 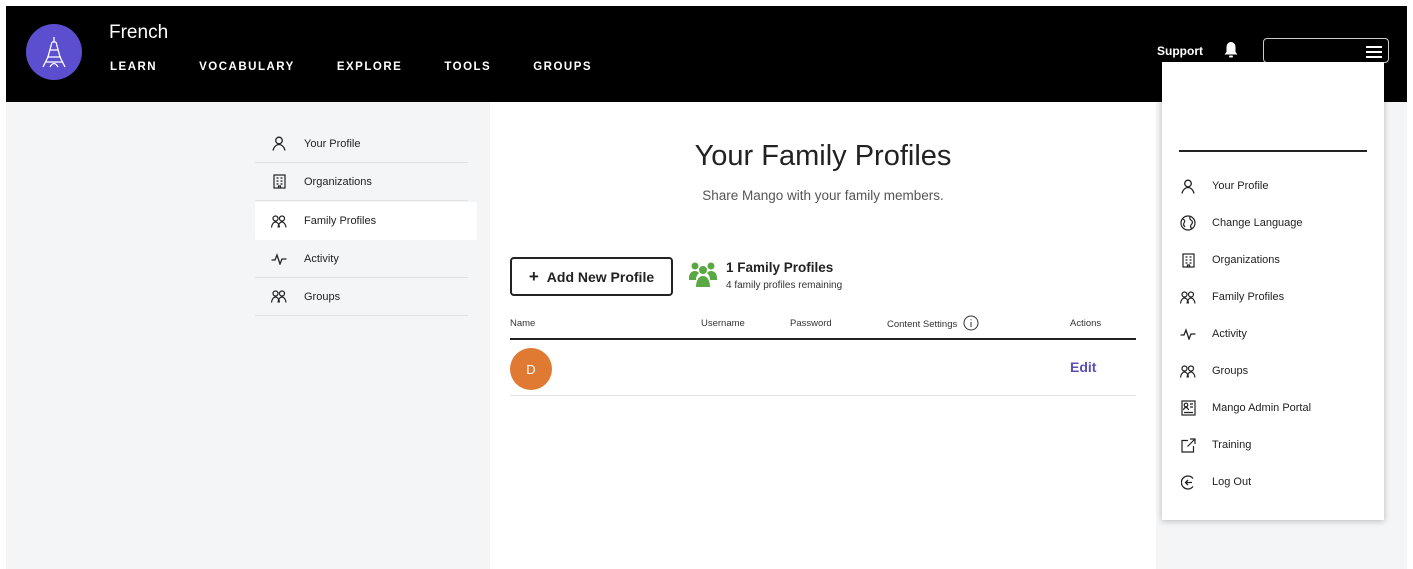 What do you see at coordinates (1273, 151) in the screenshot?
I see `dropdown-divider` at bounding box center [1273, 151].